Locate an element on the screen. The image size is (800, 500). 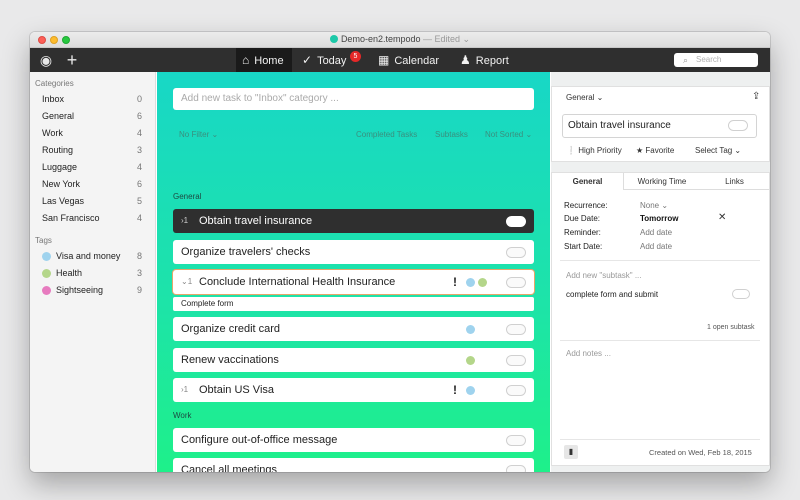
sidebar-item-new-york: New York 6 is located at coordinates (93, 184).